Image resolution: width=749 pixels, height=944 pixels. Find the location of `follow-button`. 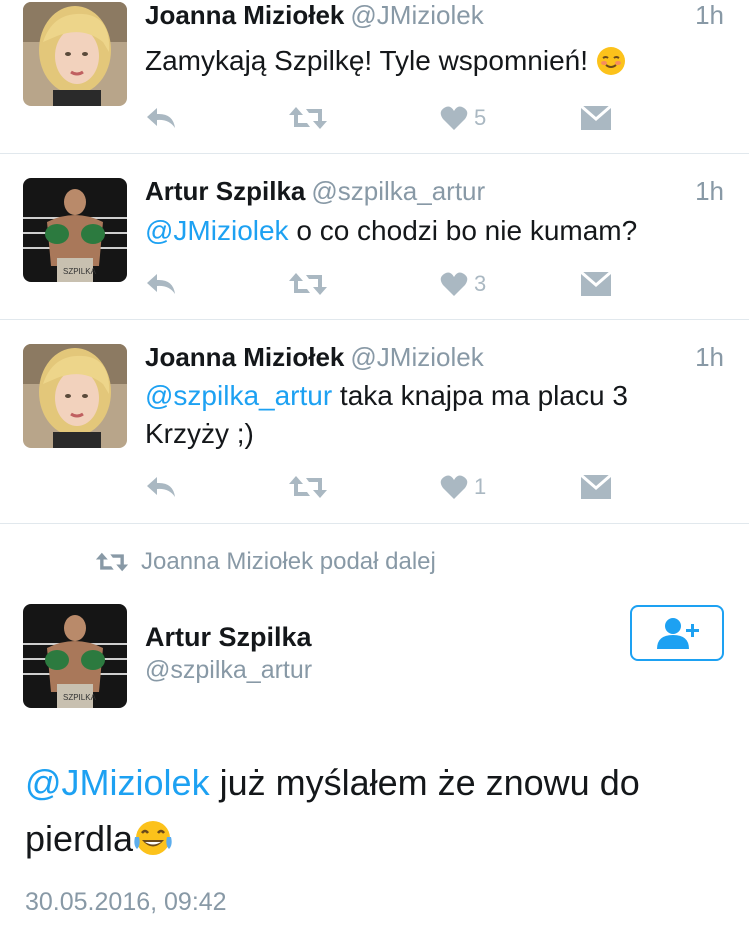

follow-button is located at coordinates (677, 633).